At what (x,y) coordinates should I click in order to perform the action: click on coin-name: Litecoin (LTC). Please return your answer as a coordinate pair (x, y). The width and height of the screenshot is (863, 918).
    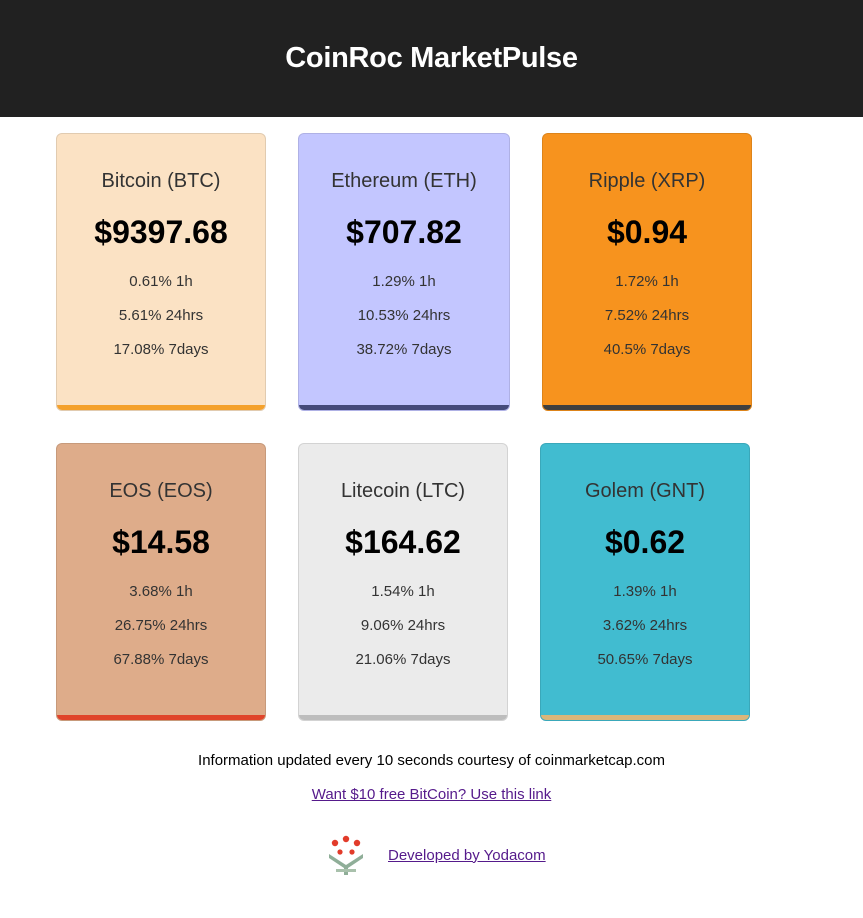
    Looking at the image, I should click on (403, 491).